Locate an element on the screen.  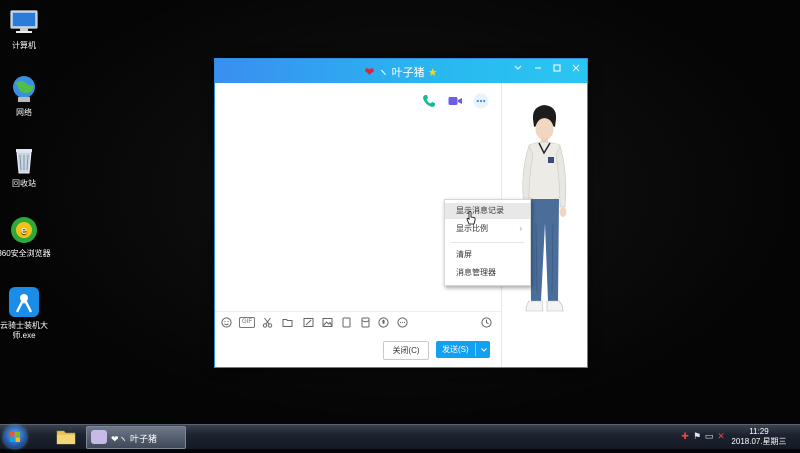
computer-icon is located at coordinates (24, 22).